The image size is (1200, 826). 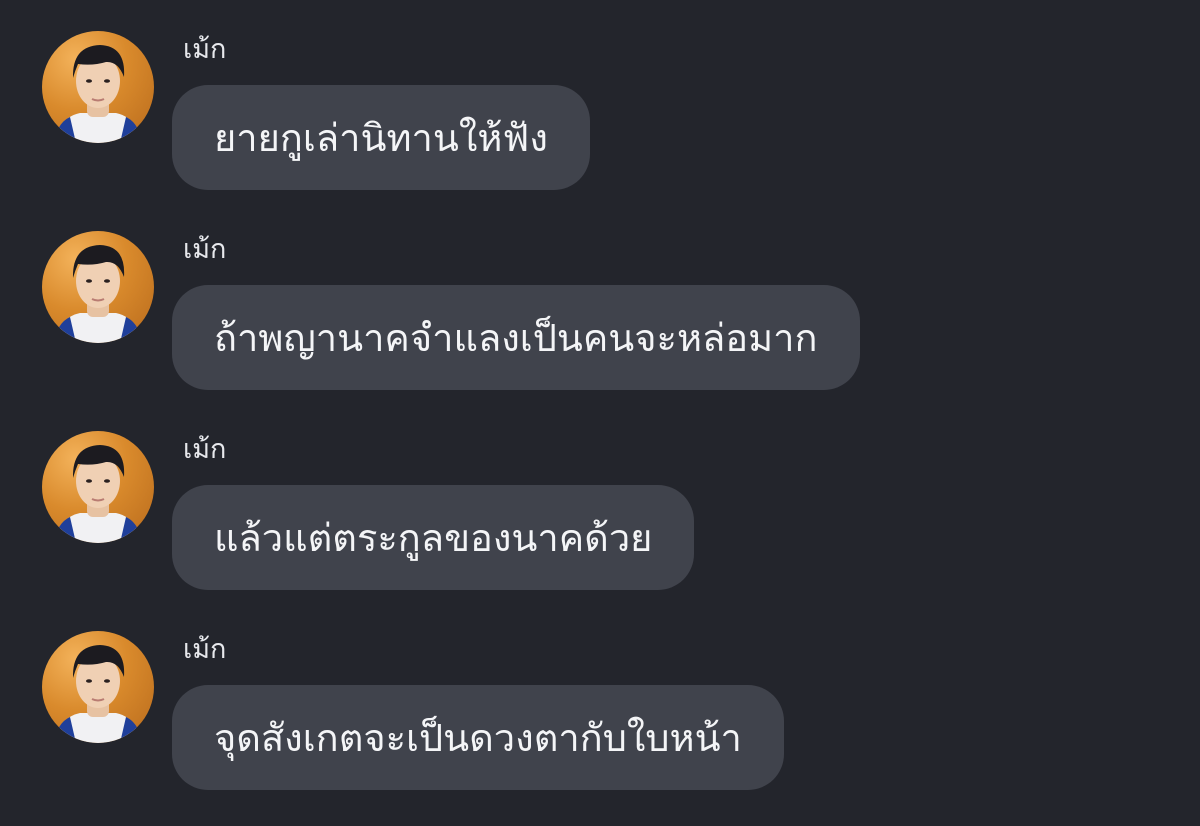 I want to click on message-text: ยายกูเล่านิทานให้ฟัง, so click(x=381, y=137).